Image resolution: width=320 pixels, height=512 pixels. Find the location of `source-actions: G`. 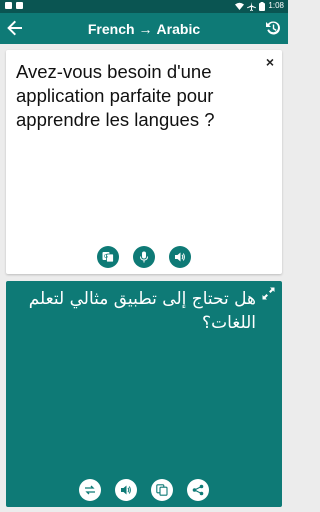

source-actions: G is located at coordinates (144, 257).